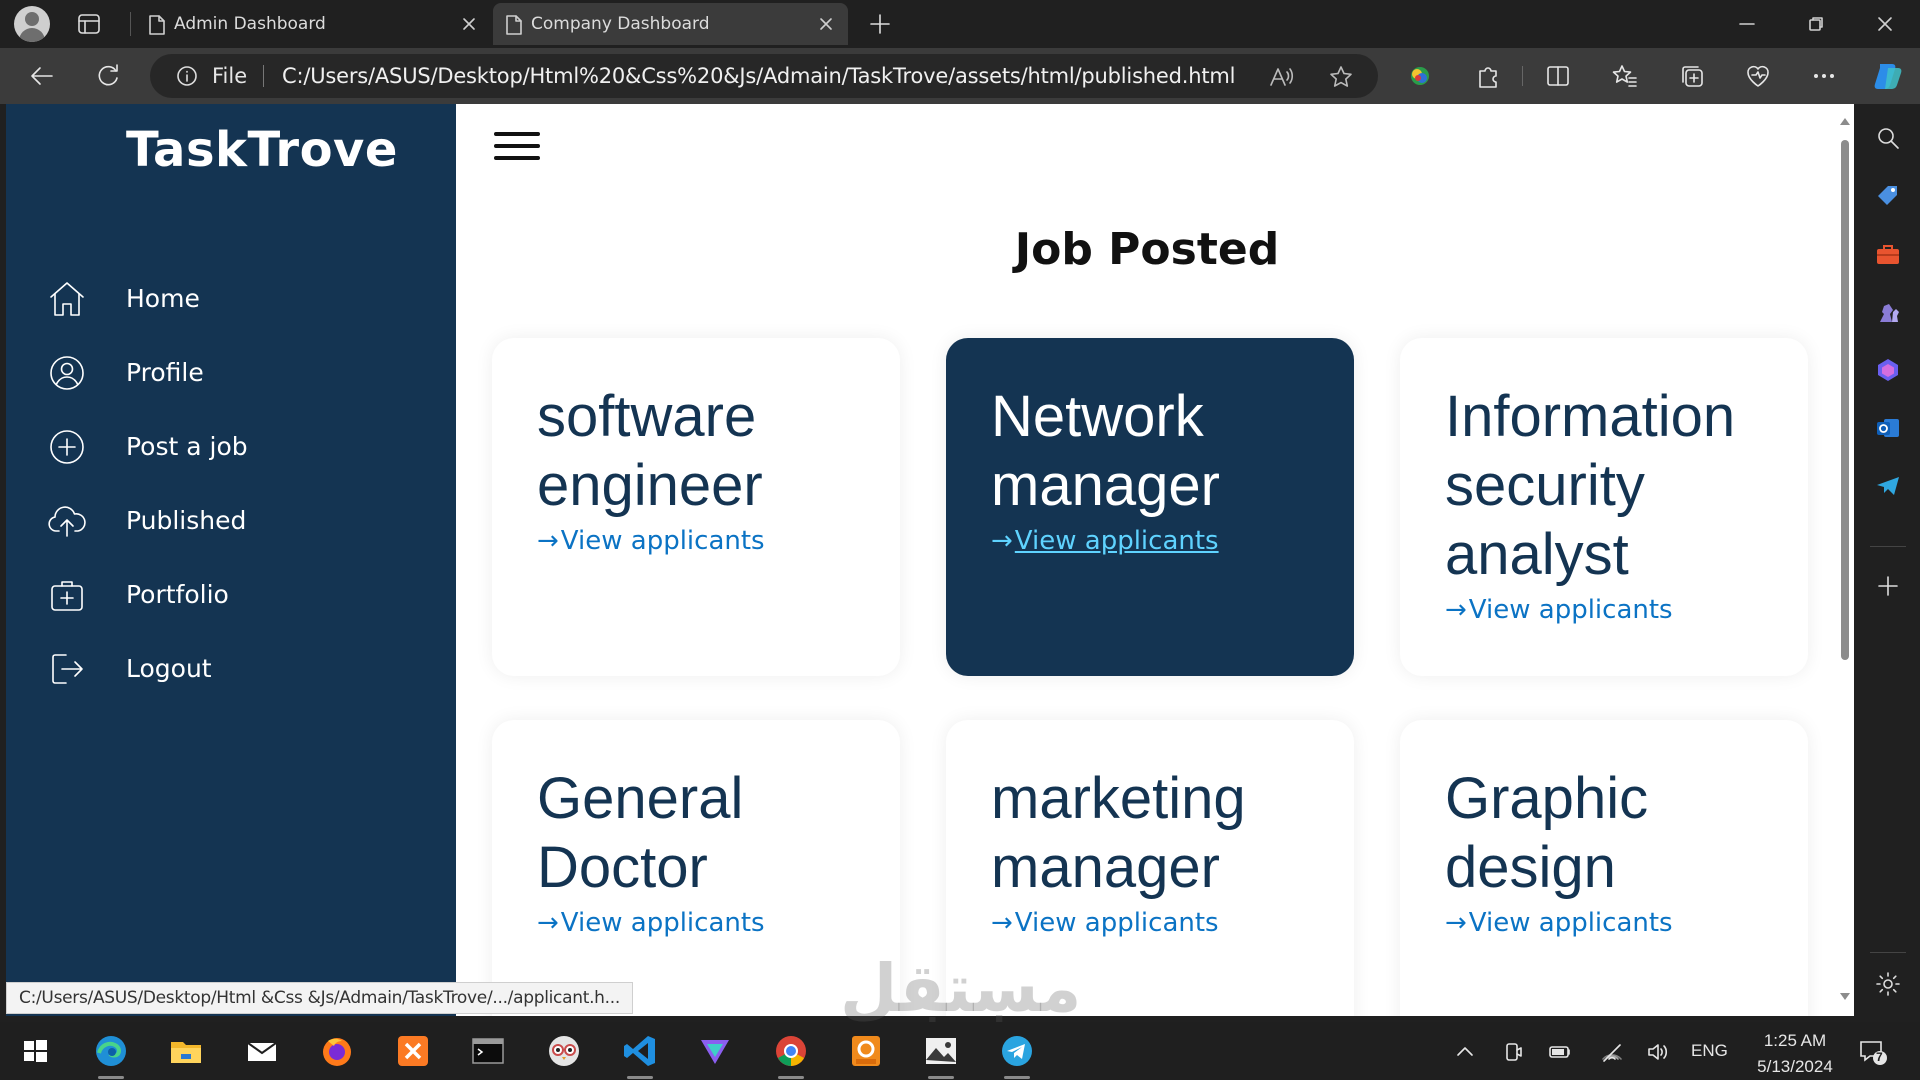 The height and width of the screenshot is (1080, 1920). What do you see at coordinates (1888, 254) in the screenshot?
I see `tools-briefcase-icon` at bounding box center [1888, 254].